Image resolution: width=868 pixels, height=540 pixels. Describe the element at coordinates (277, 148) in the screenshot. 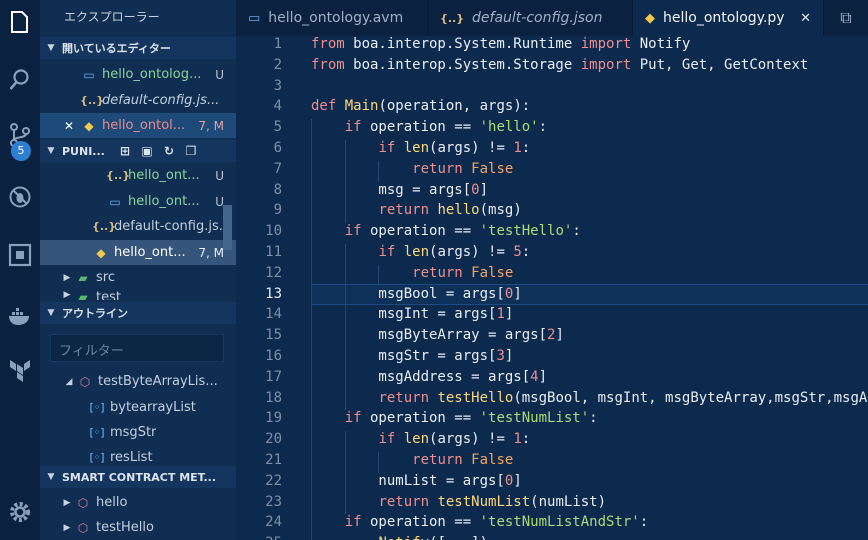

I see `line-number: 6` at that location.